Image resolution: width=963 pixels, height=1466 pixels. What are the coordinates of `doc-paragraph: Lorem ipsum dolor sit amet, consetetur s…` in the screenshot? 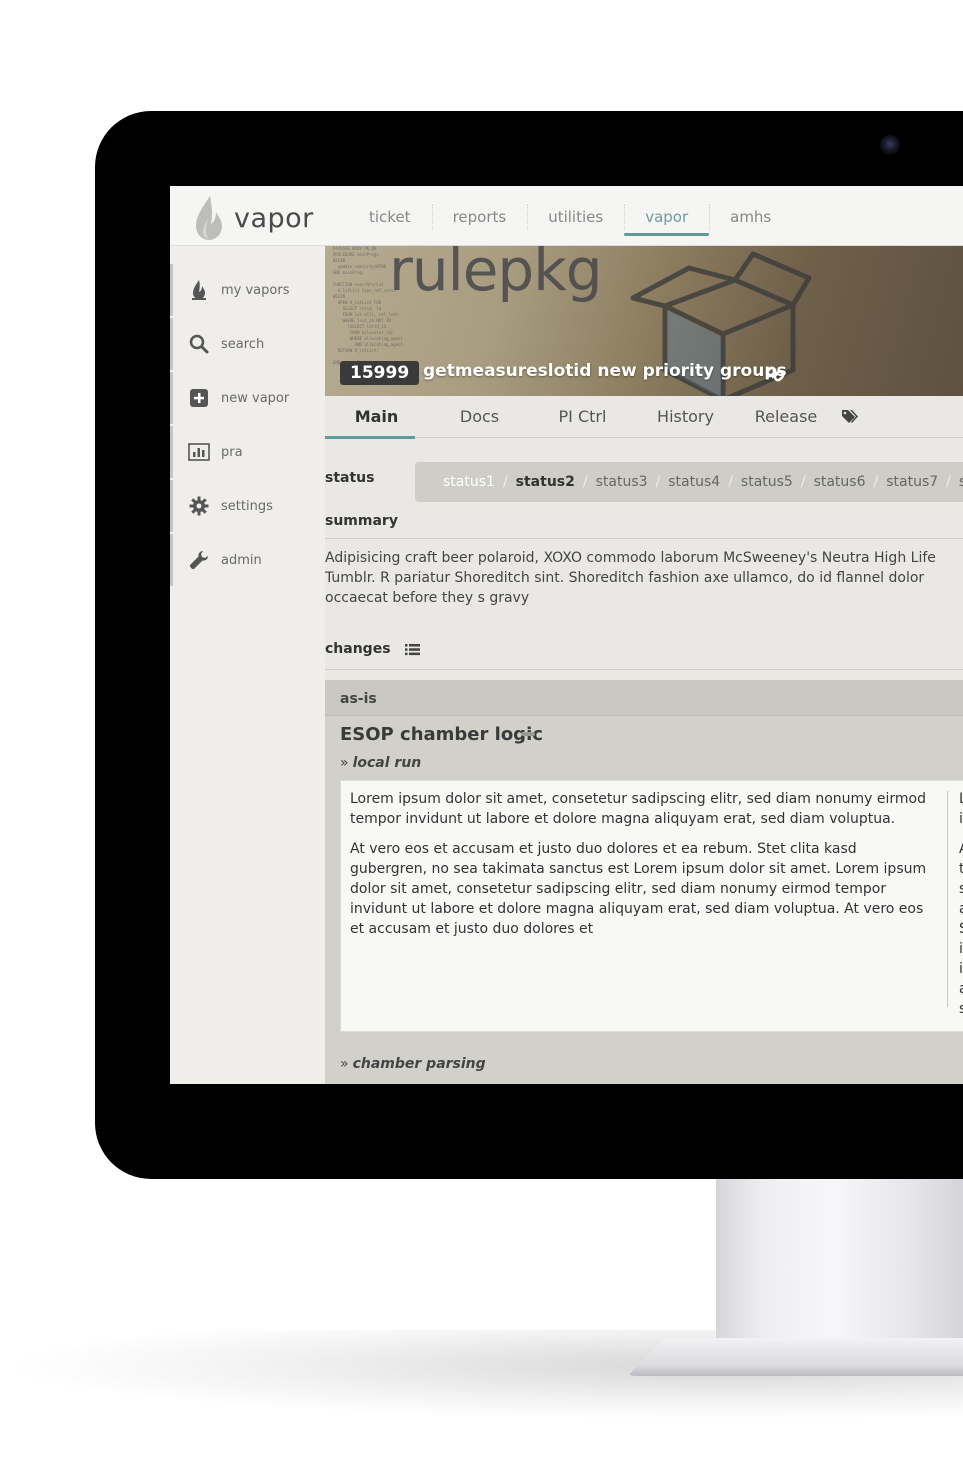 It's located at (638, 809).